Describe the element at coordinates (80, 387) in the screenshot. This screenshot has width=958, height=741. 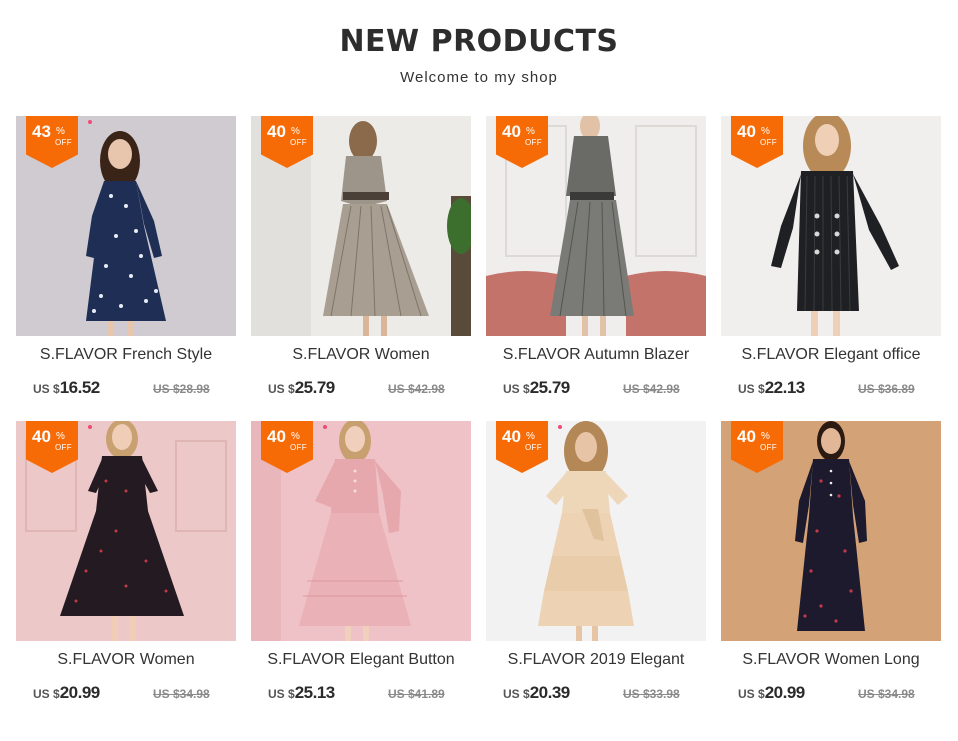
I see `price-value: 16.52` at that location.